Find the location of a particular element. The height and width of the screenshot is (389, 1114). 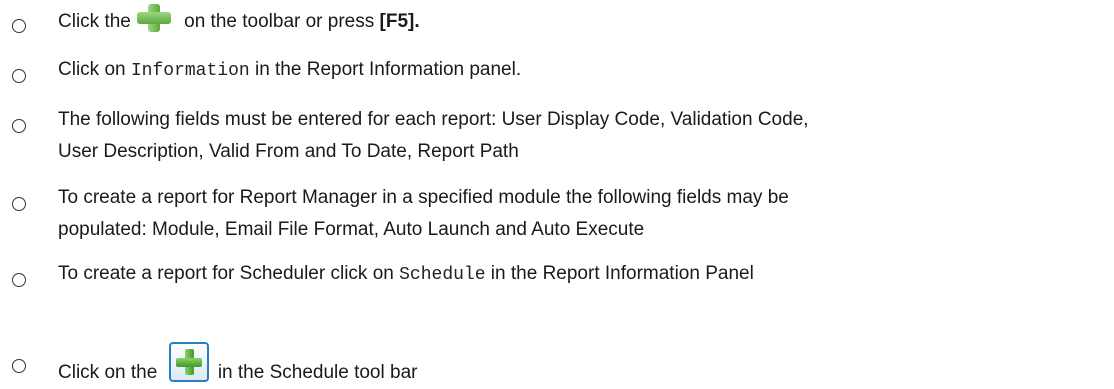

information-link-text: Information is located at coordinates (190, 71).